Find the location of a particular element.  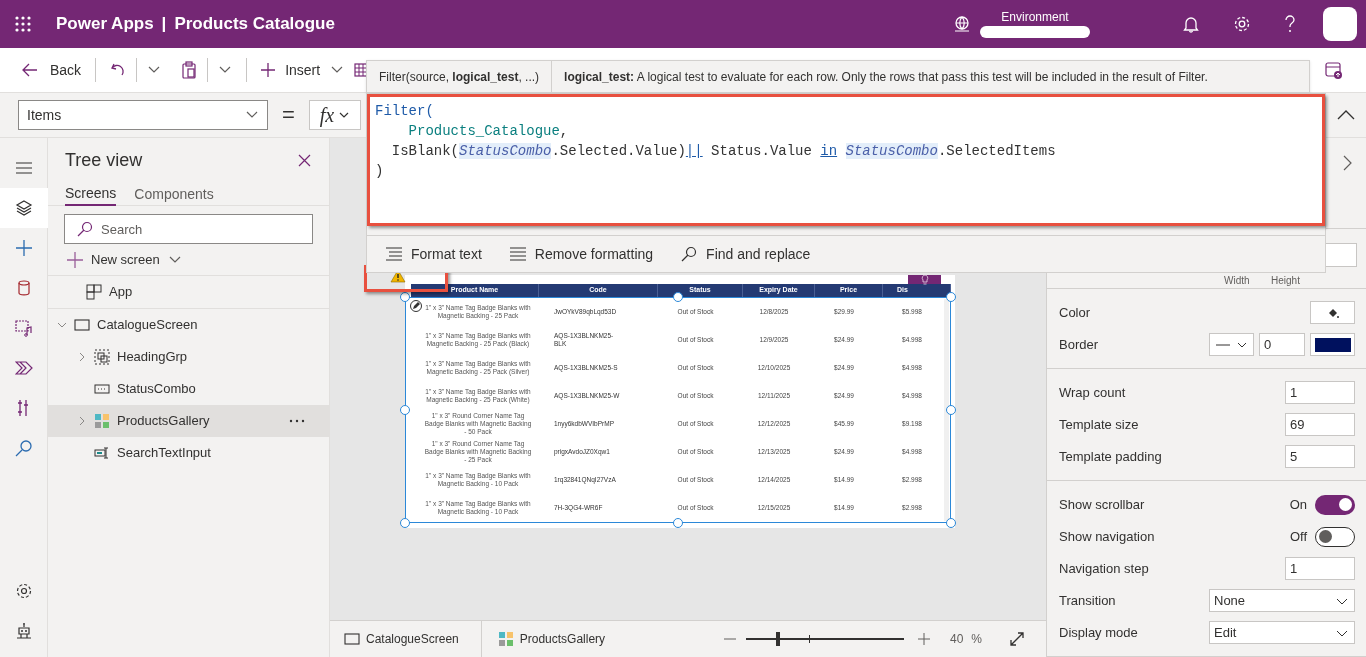

equals-sign: = is located at coordinates (288, 115).